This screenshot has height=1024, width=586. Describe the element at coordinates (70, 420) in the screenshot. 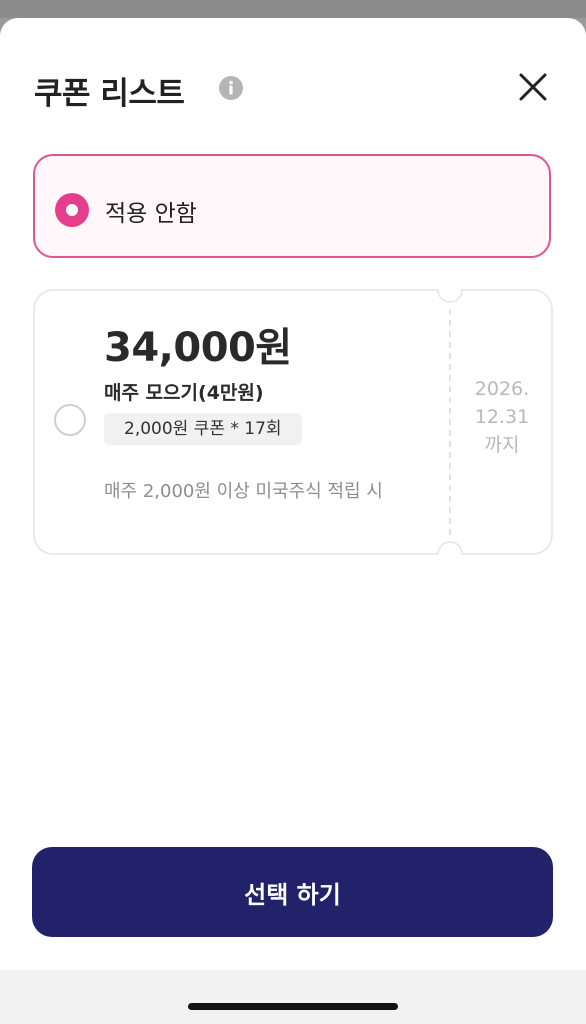

I see `radio-unselected-icon` at that location.